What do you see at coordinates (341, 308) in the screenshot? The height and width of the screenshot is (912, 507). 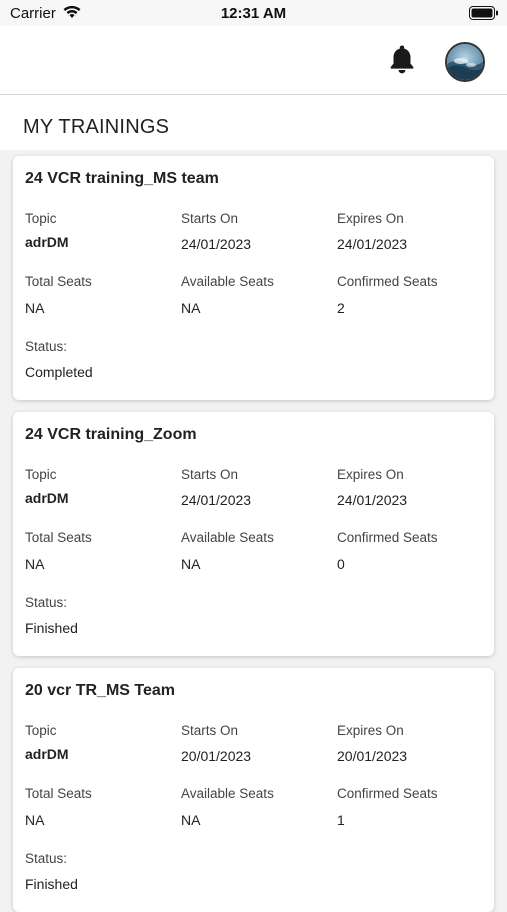 I see `confirmed-seats-value: 2` at bounding box center [341, 308].